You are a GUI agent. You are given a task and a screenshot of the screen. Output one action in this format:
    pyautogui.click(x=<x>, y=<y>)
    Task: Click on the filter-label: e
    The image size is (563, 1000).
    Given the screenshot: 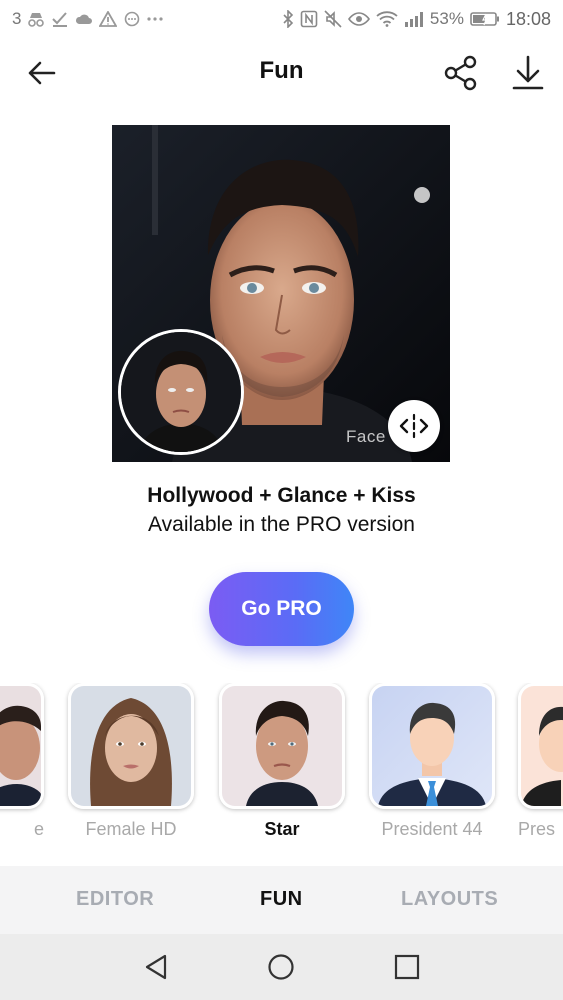 What is the action you would take?
    pyautogui.click(x=38, y=829)
    